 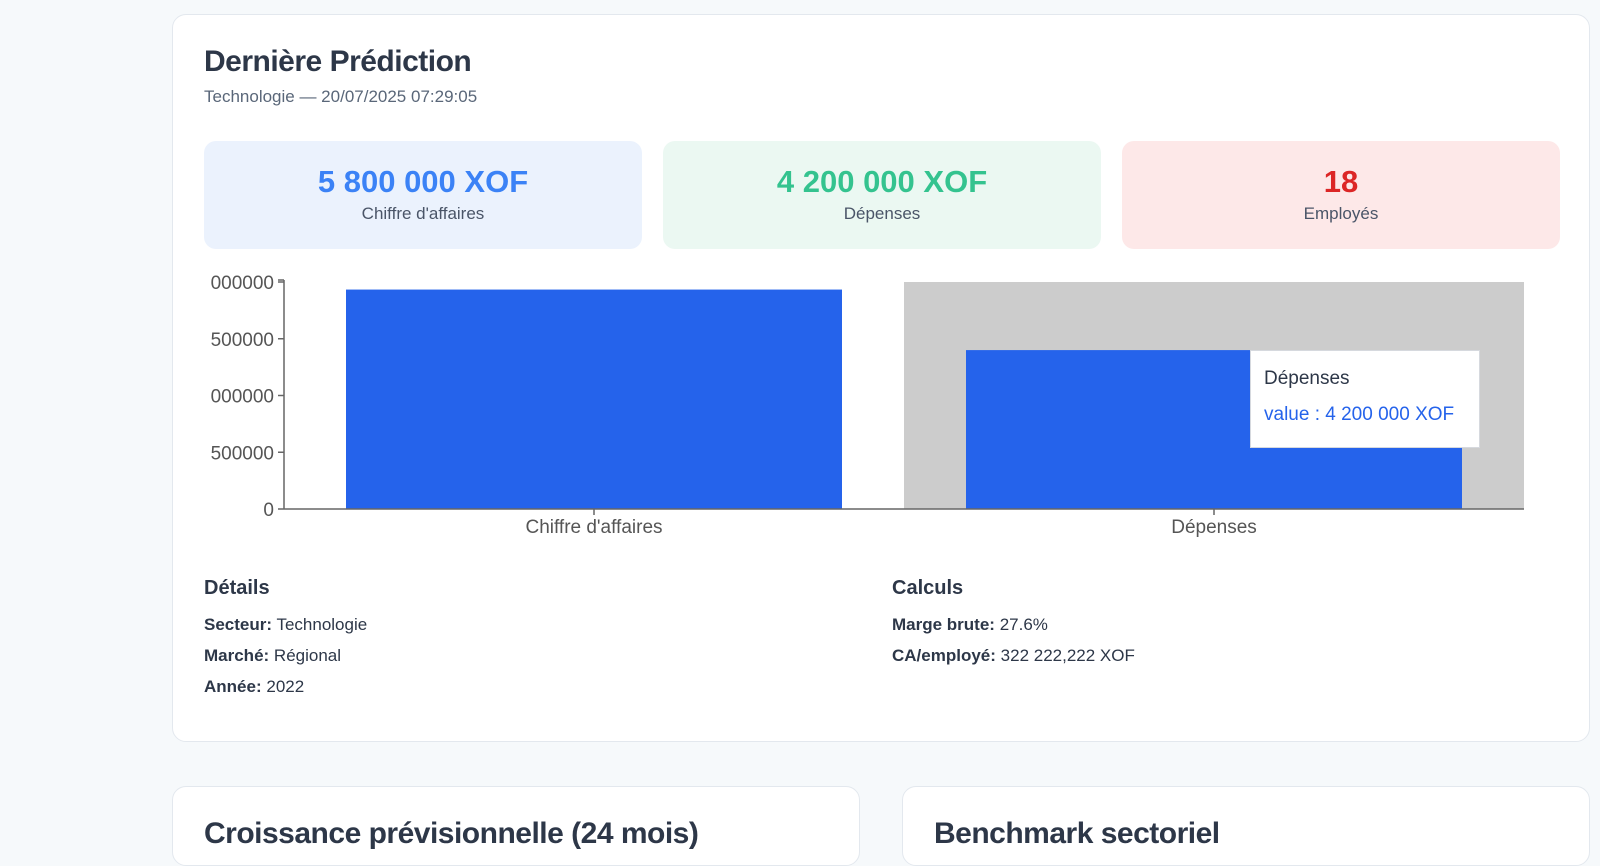 What do you see at coordinates (1023, 624) in the screenshot?
I see `margin-value: 27.6%` at bounding box center [1023, 624].